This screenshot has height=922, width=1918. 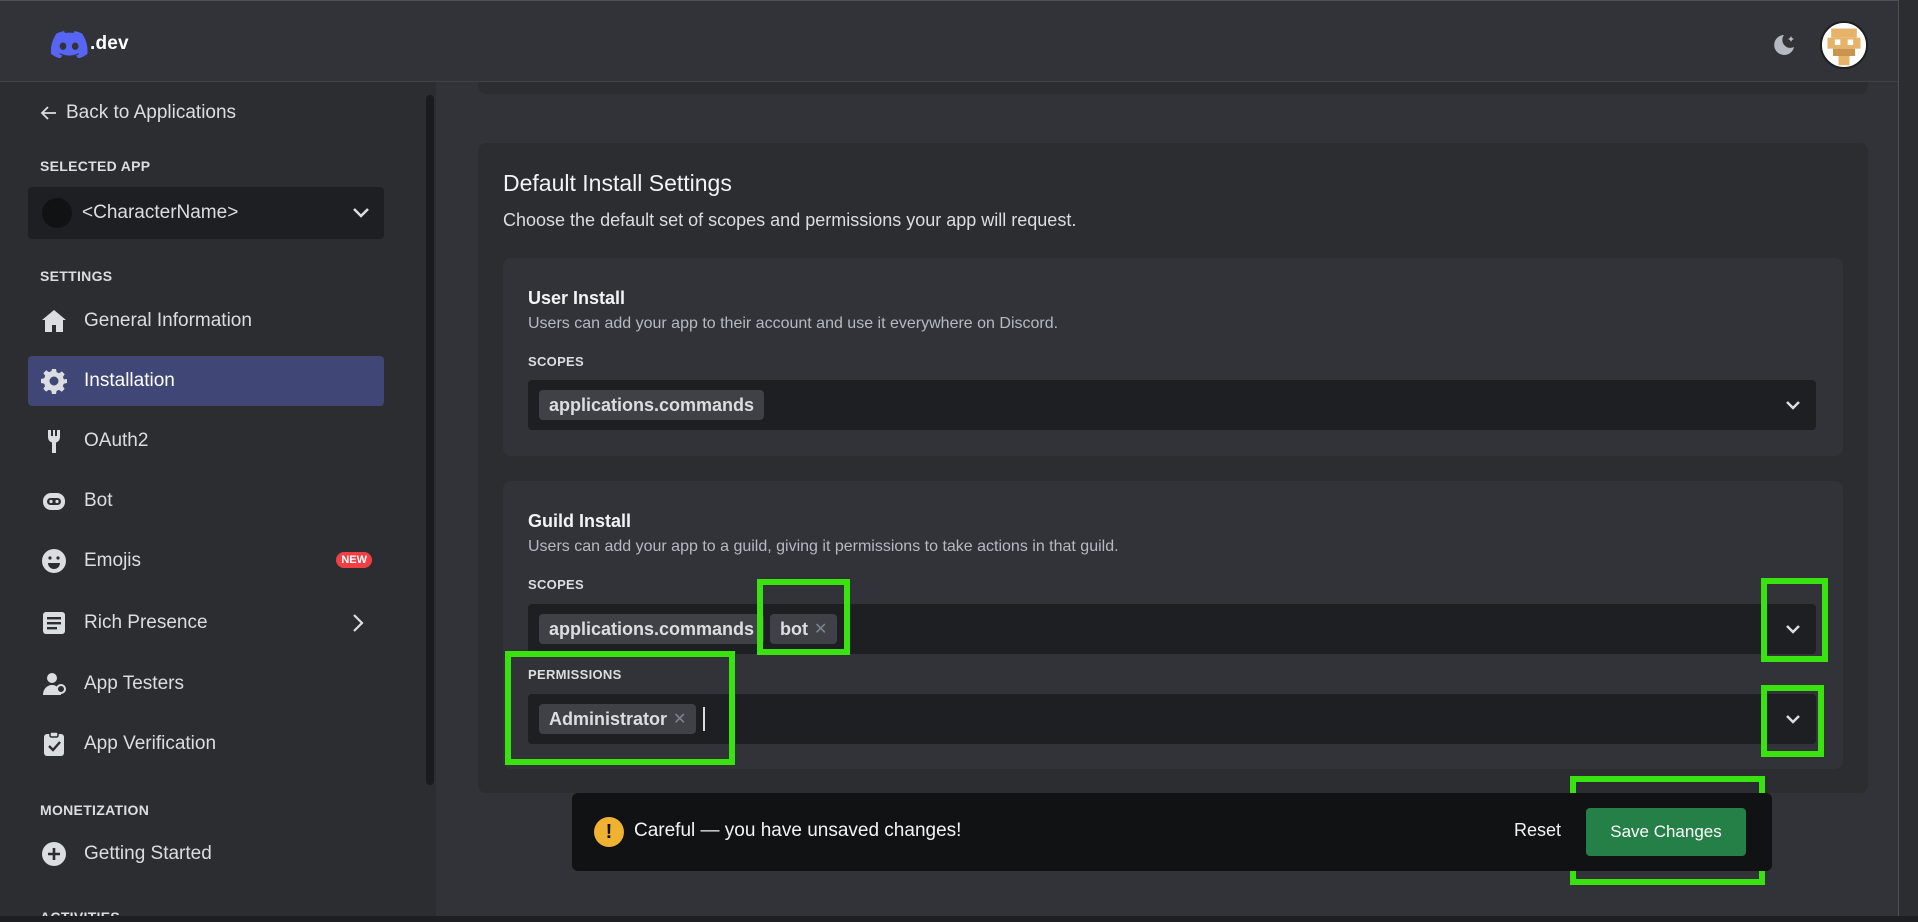 I want to click on user-install-title: User Install, so click(x=577, y=298).